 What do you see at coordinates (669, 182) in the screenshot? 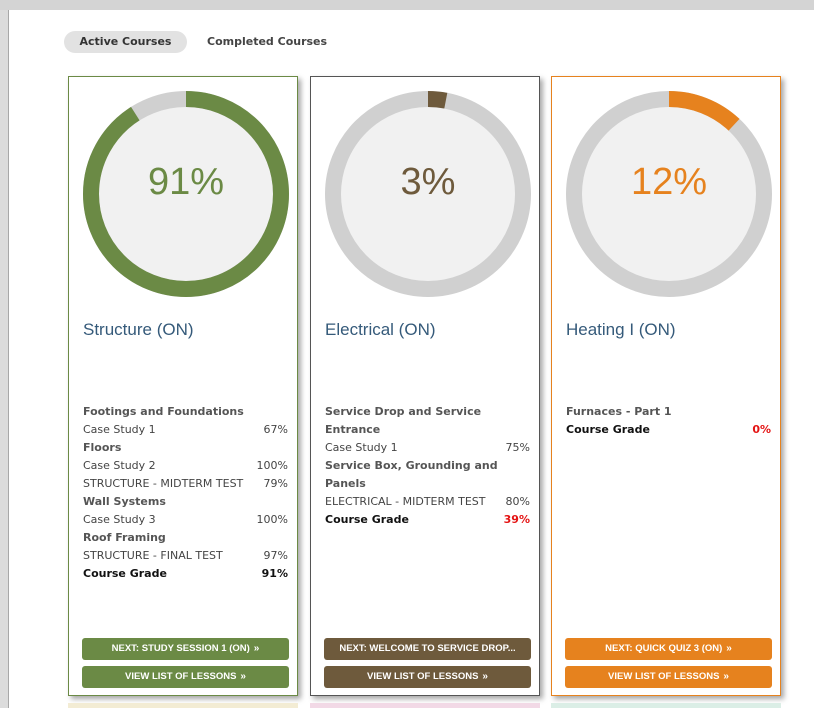
I see `progress-percent: 12%` at bounding box center [669, 182].